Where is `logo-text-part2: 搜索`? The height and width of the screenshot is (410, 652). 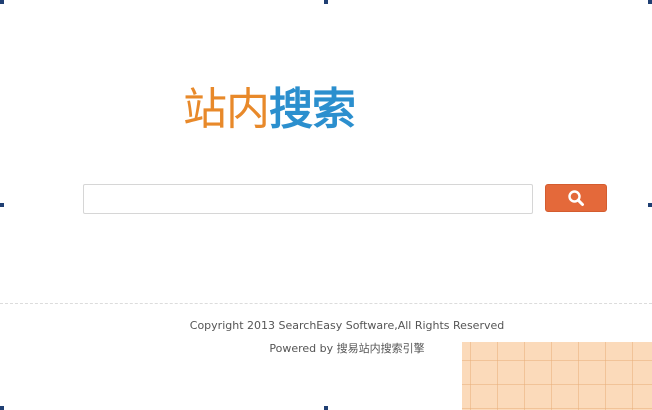
logo-text-part2: 搜索 is located at coordinates (312, 109).